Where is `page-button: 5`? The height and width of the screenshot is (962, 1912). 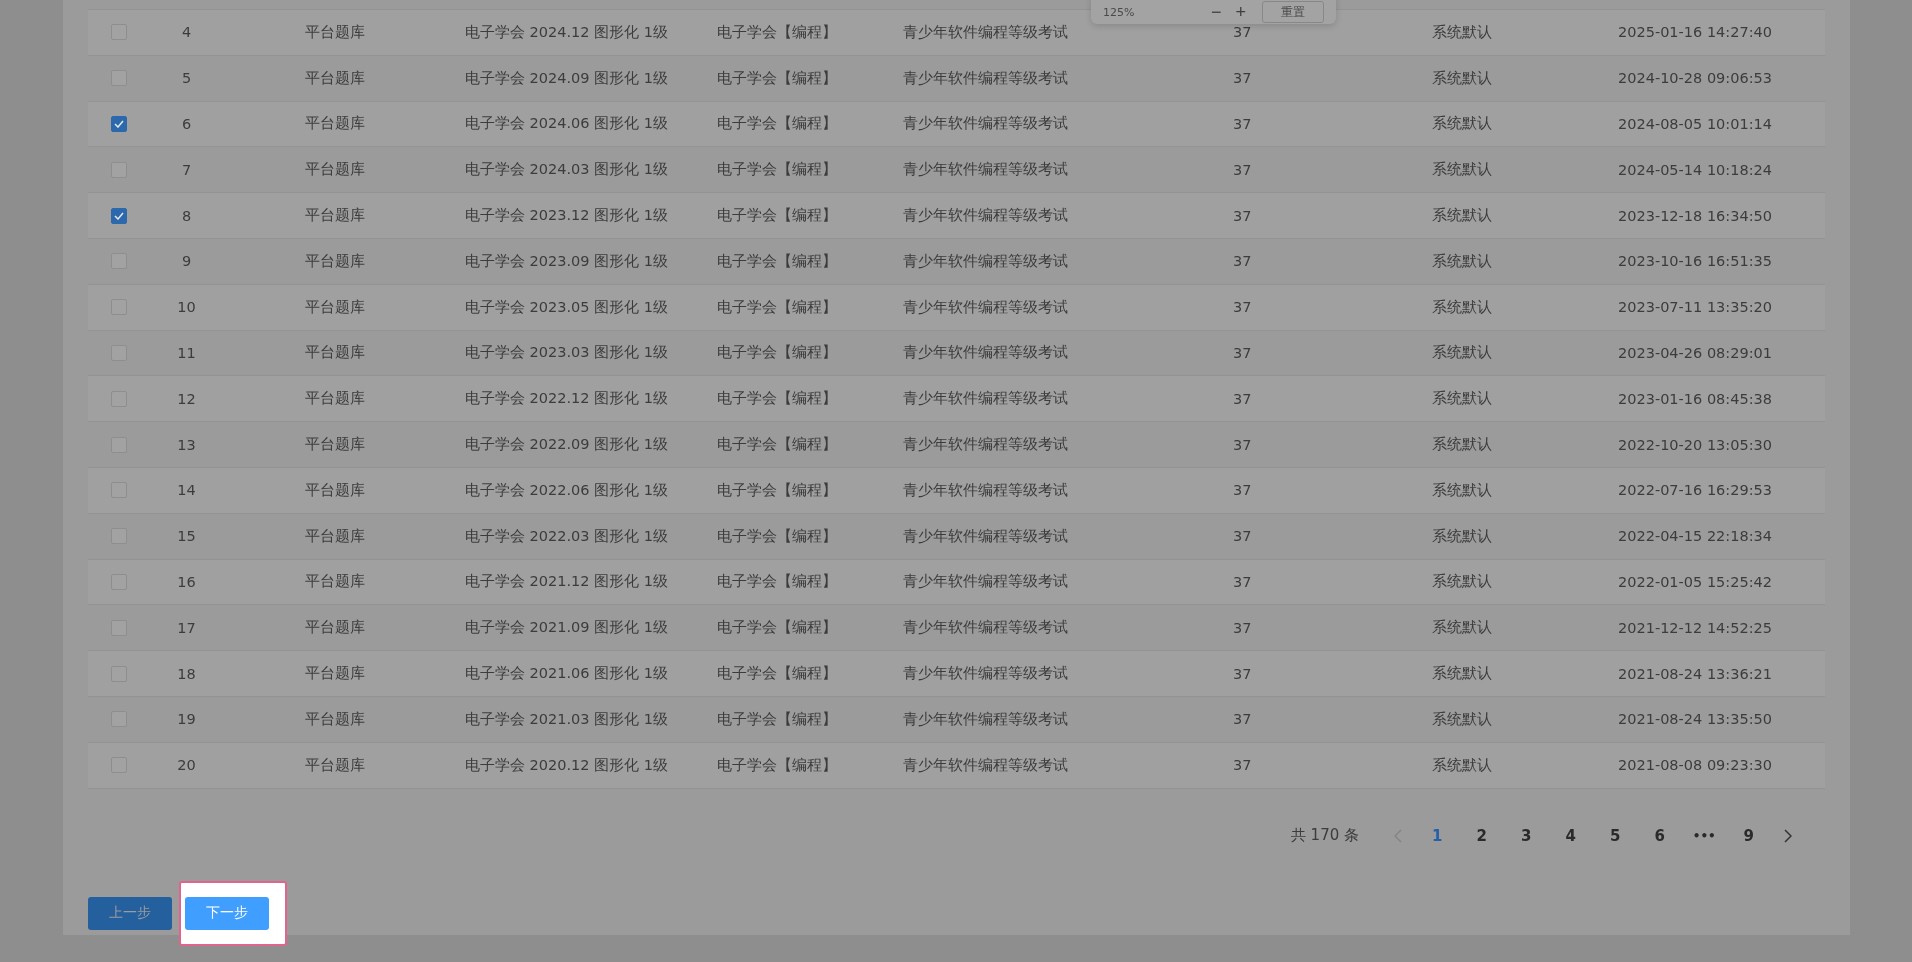
page-button: 5 is located at coordinates (1615, 835).